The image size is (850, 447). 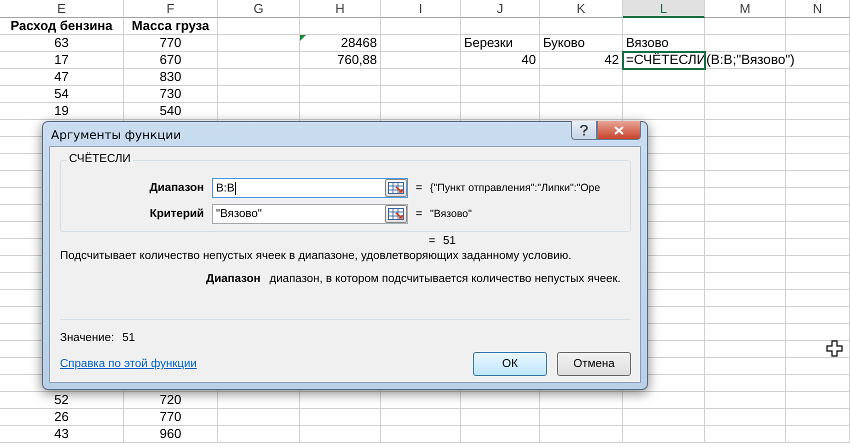 I want to click on argument-field: "Вязово", so click(x=310, y=214).